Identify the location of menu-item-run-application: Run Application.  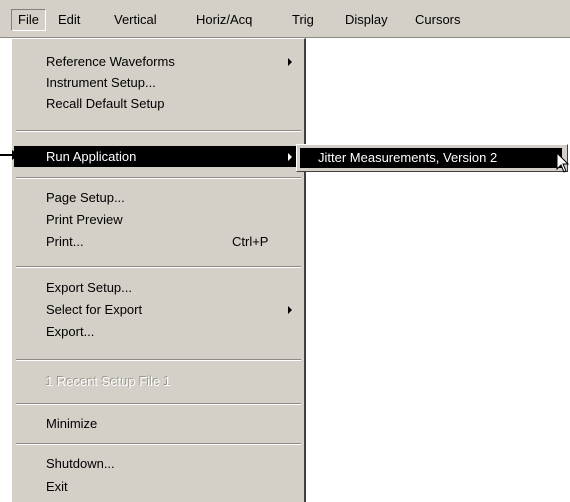
(158, 156).